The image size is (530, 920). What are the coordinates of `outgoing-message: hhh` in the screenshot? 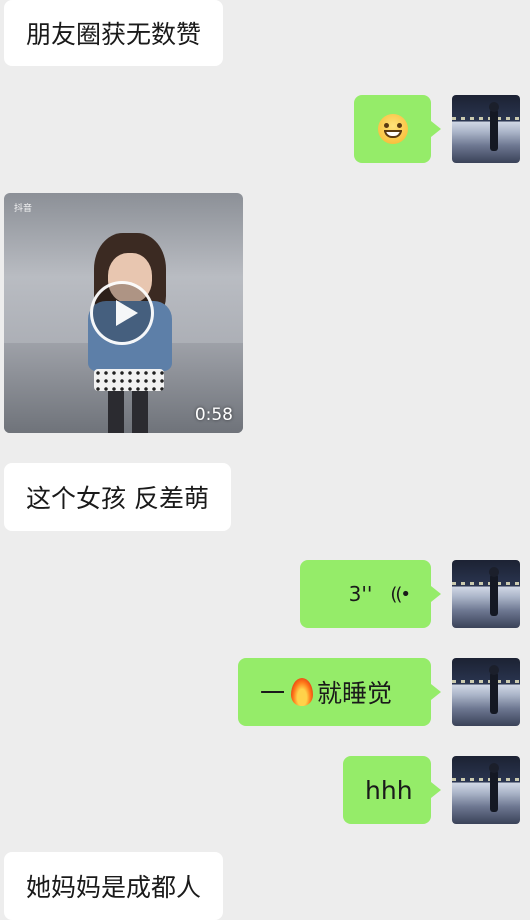 It's located at (392, 790).